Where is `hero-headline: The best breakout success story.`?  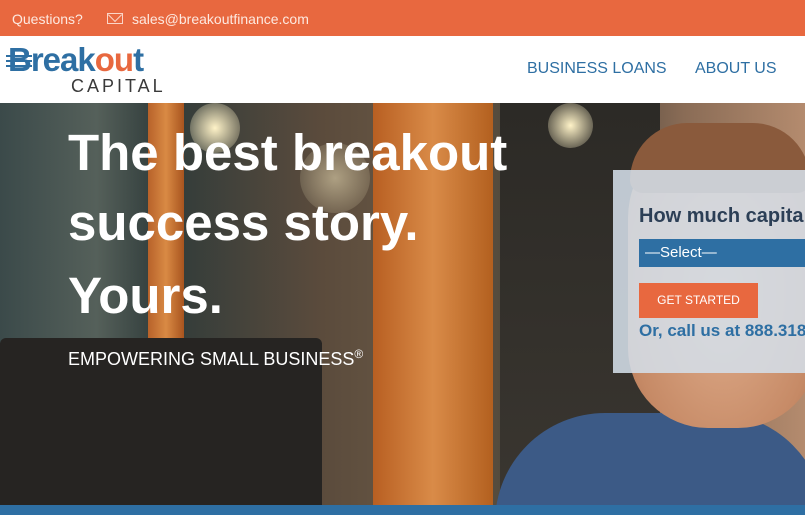 hero-headline: The best breakout success story. is located at coordinates (287, 188).